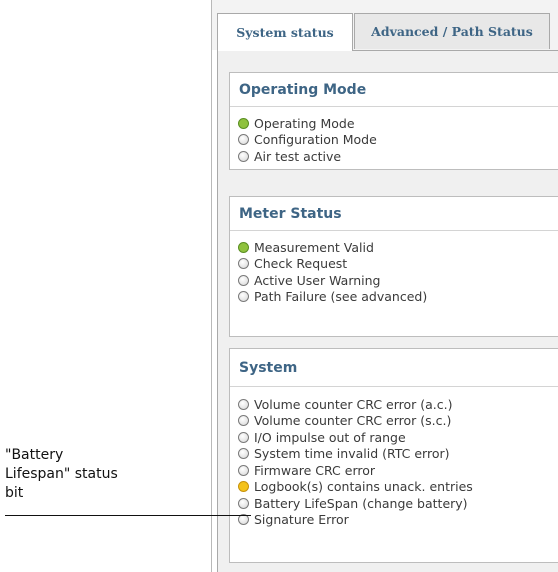 This screenshot has height=572, width=558. What do you see at coordinates (394, 368) in the screenshot?
I see `group-title: System` at bounding box center [394, 368].